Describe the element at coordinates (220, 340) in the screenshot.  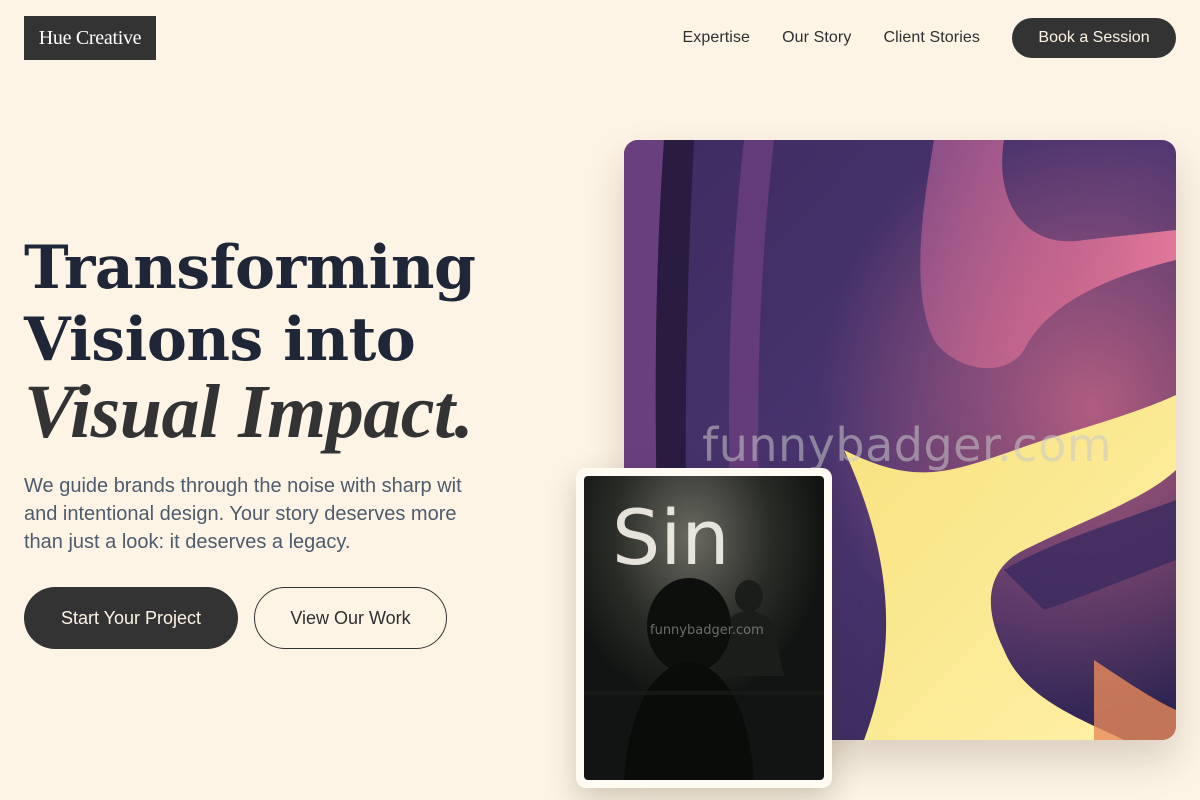
I see `headline-line-2: Visions into` at that location.